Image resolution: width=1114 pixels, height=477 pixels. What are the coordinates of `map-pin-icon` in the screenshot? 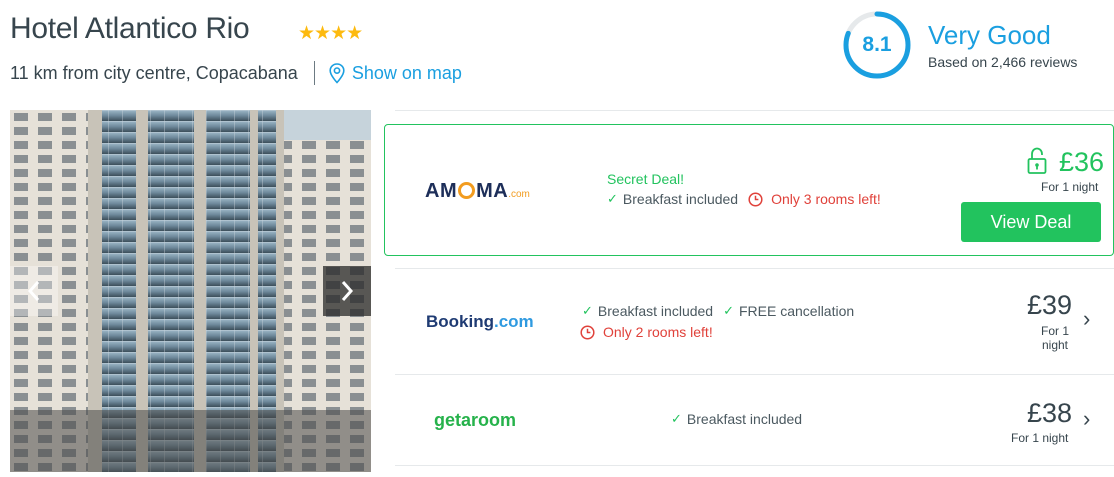 It's located at (337, 73).